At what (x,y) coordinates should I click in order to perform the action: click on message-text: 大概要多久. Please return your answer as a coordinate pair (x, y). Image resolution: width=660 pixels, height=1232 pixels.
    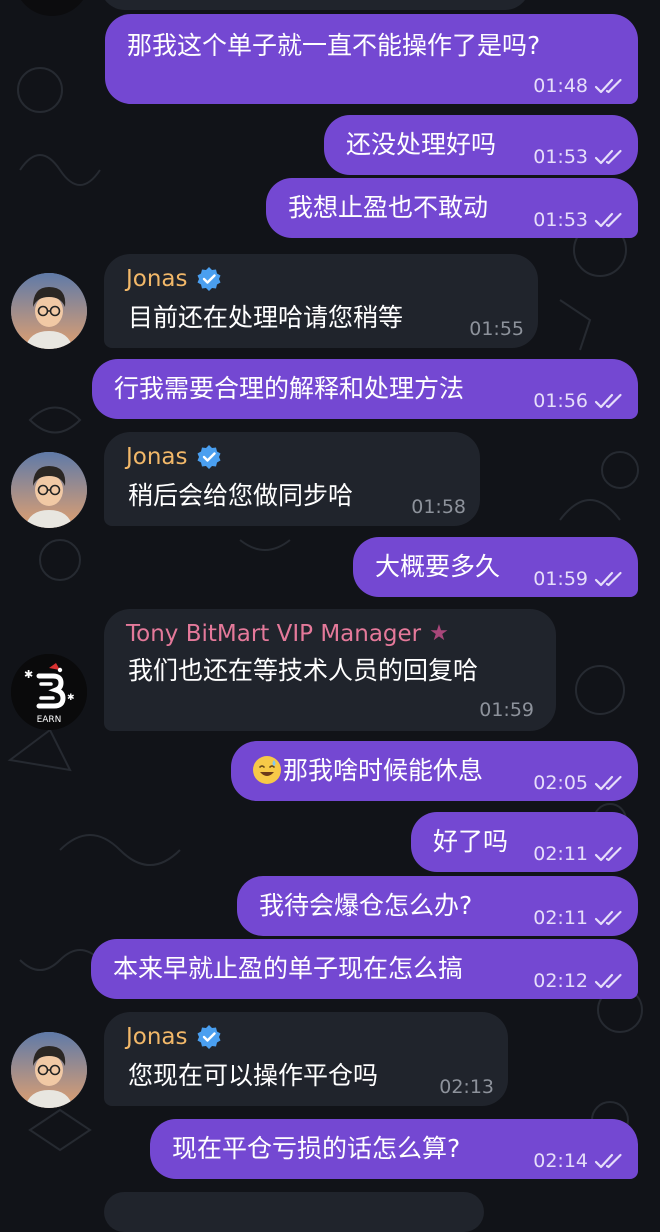
    Looking at the image, I should click on (438, 566).